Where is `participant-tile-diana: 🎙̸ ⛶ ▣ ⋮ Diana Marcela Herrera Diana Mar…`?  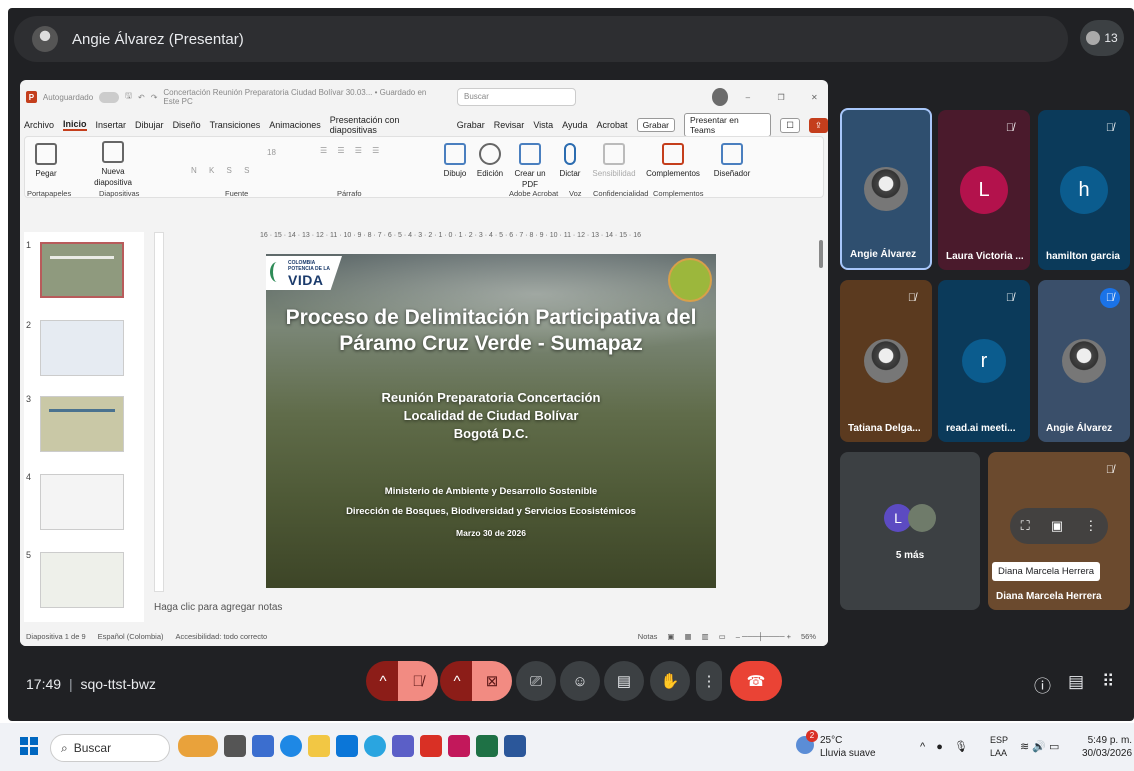
participant-tile-diana: 🎙̸ ⛶ ▣ ⋮ Diana Marcela Herrera Diana Mar… is located at coordinates (1059, 531).